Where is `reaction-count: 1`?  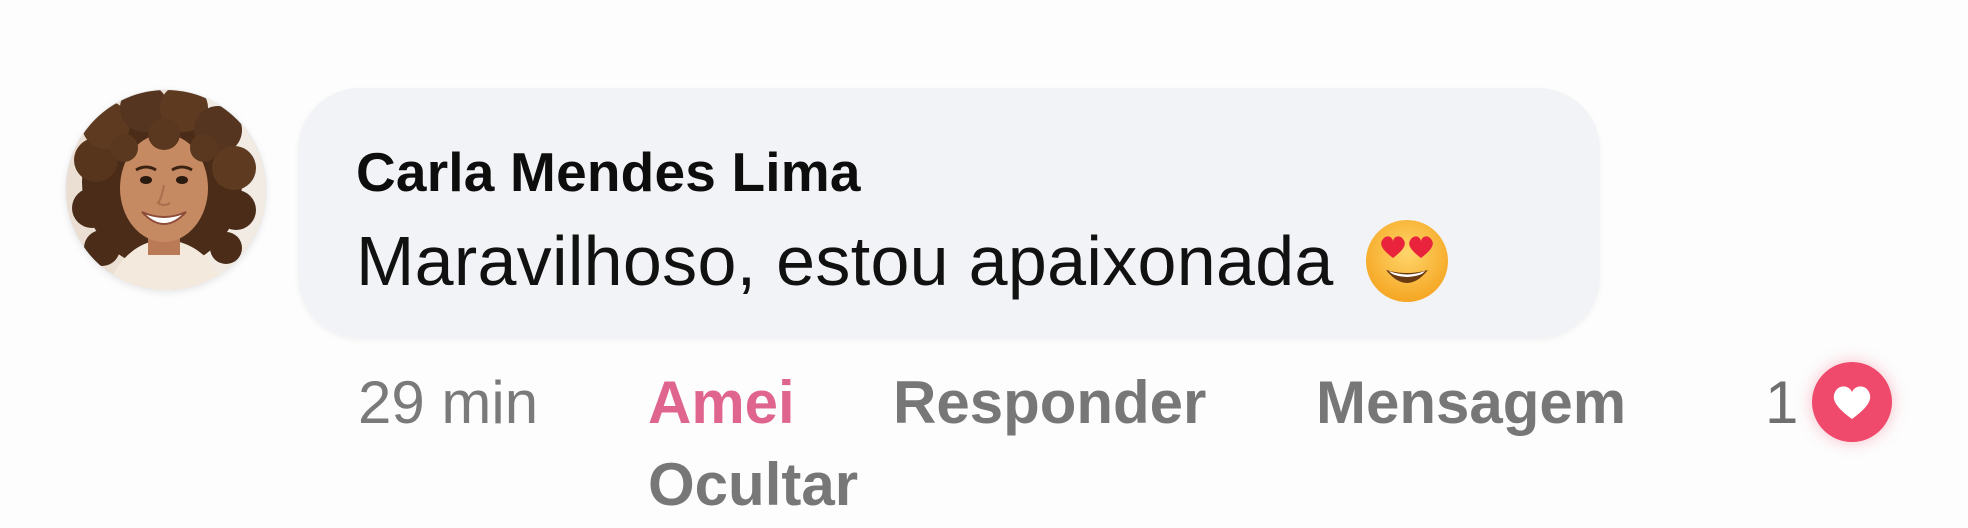
reaction-count: 1 is located at coordinates (1782, 402).